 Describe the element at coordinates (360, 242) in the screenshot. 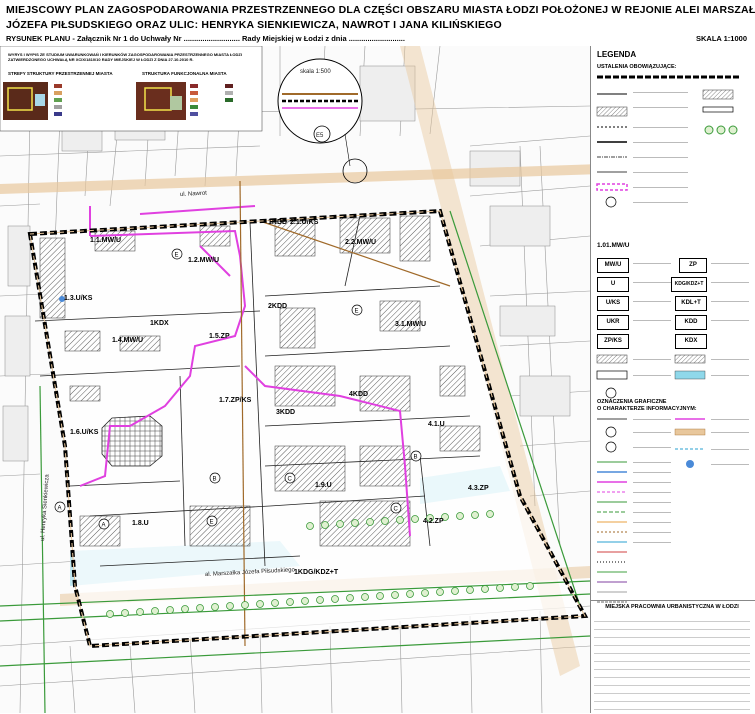

I see `zone-label: 2.2.MW/U` at that location.